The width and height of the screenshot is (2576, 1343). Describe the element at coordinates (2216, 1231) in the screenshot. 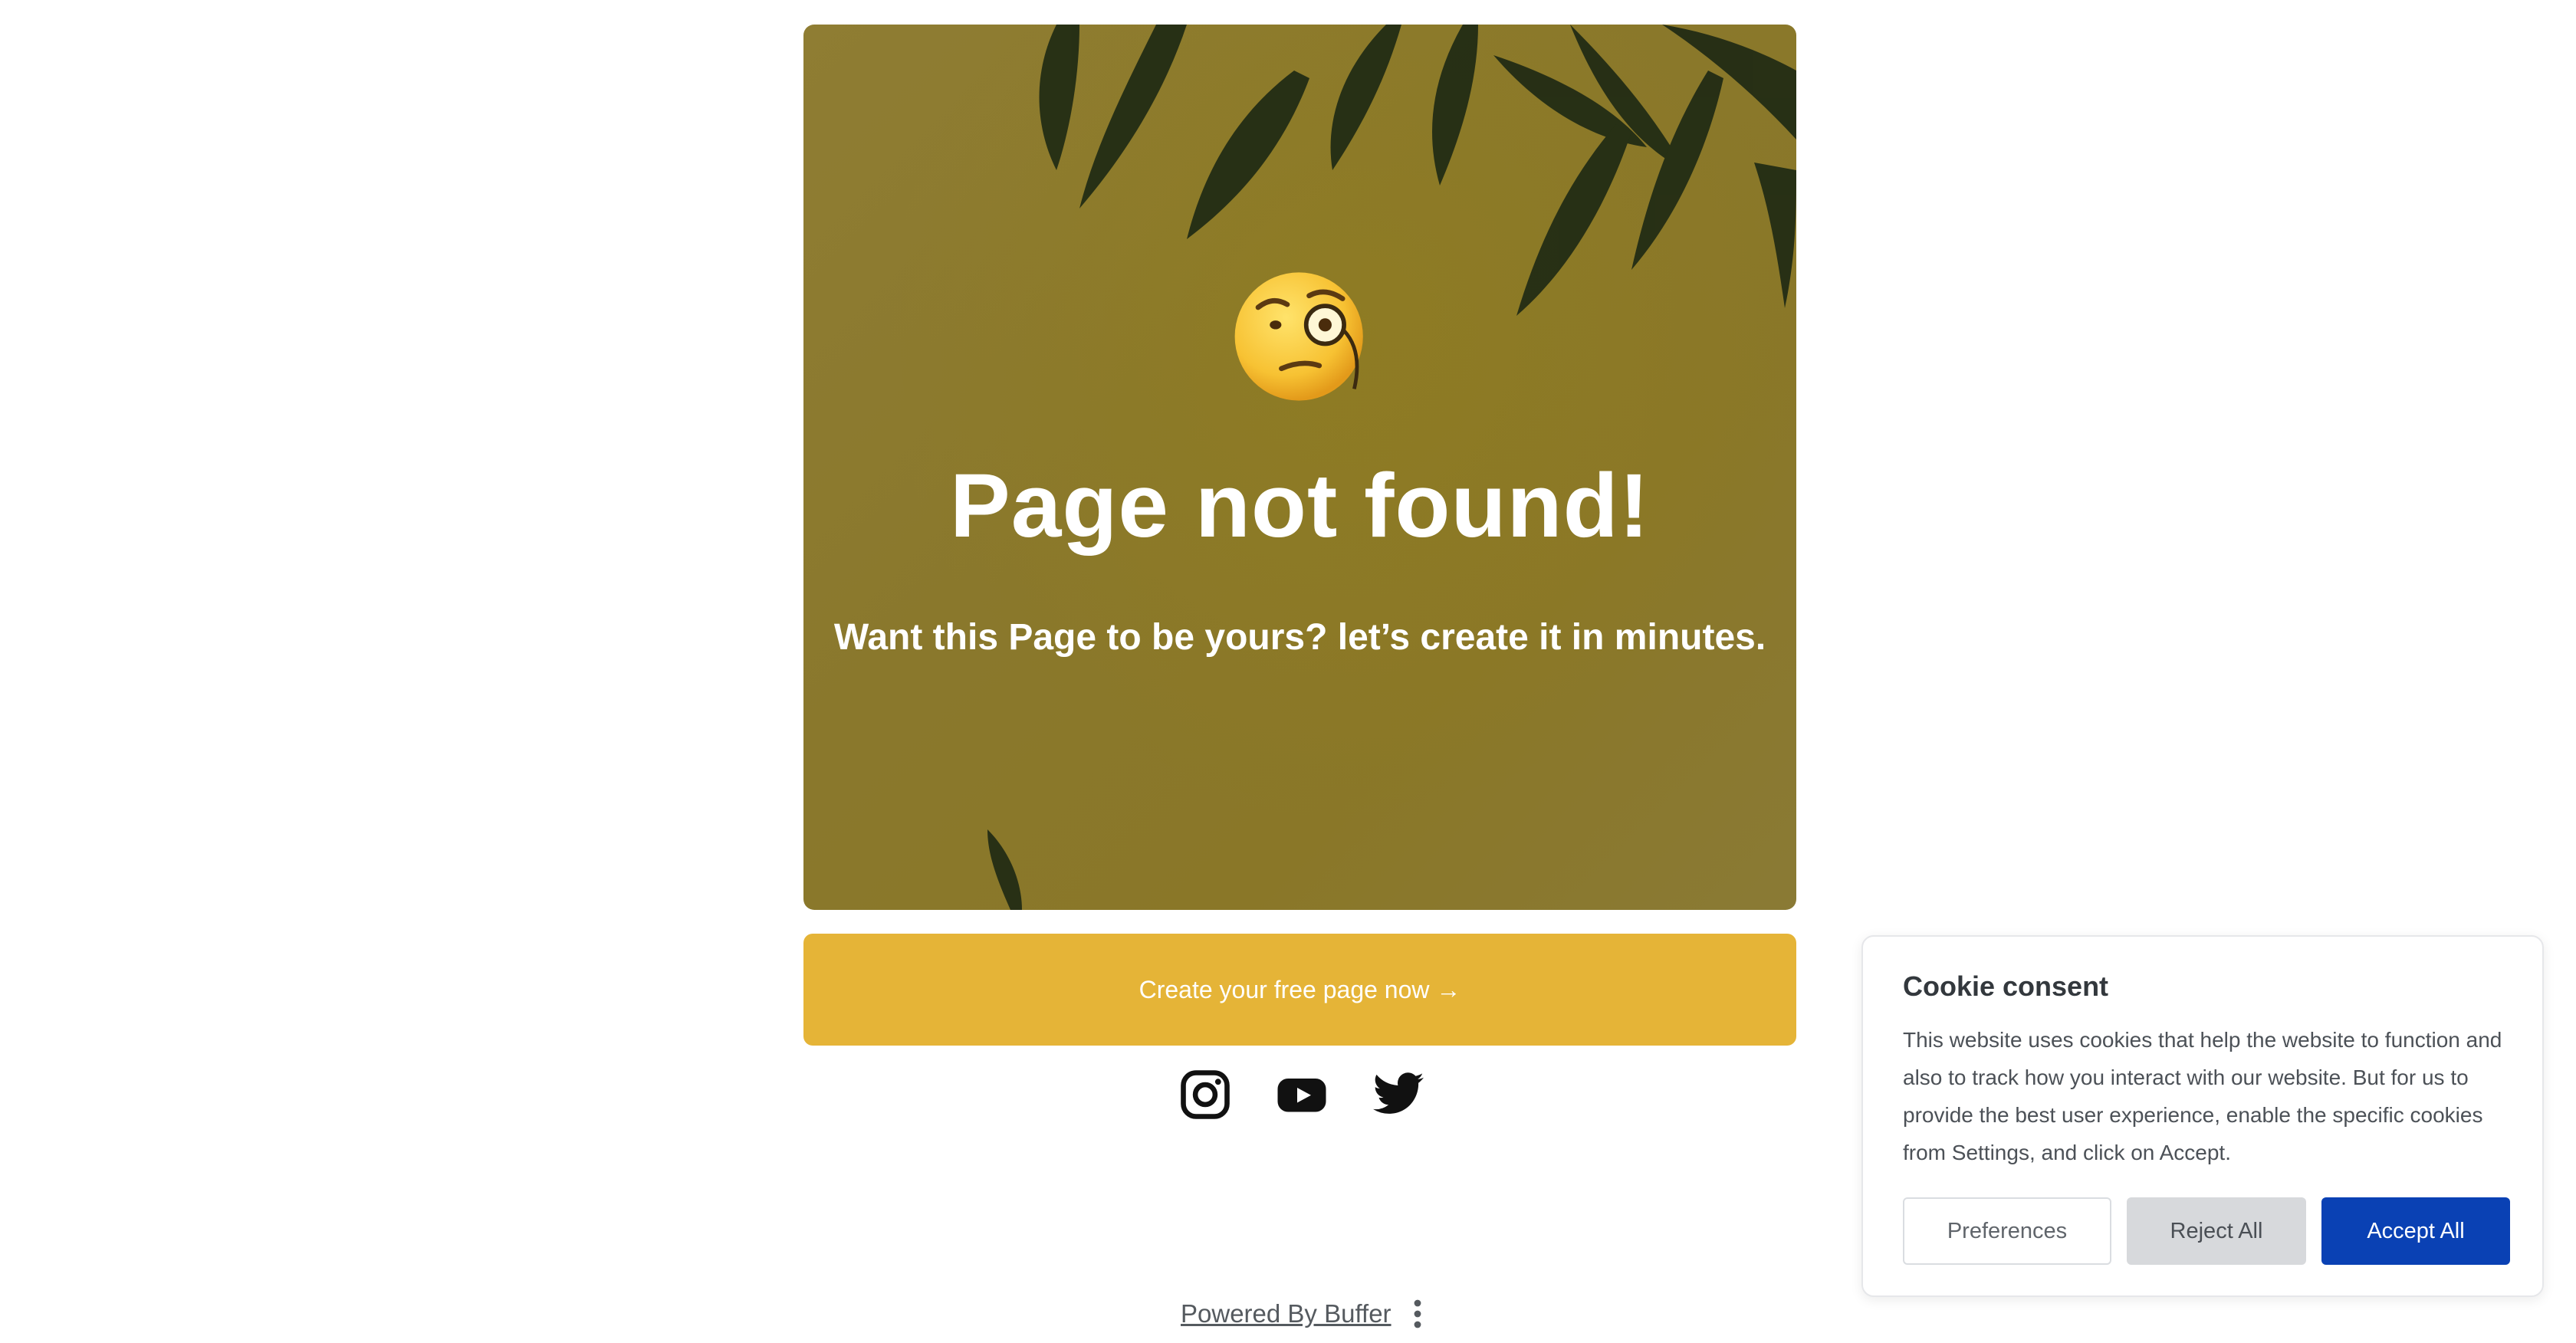

I see `reject-all-button: Reject All` at that location.